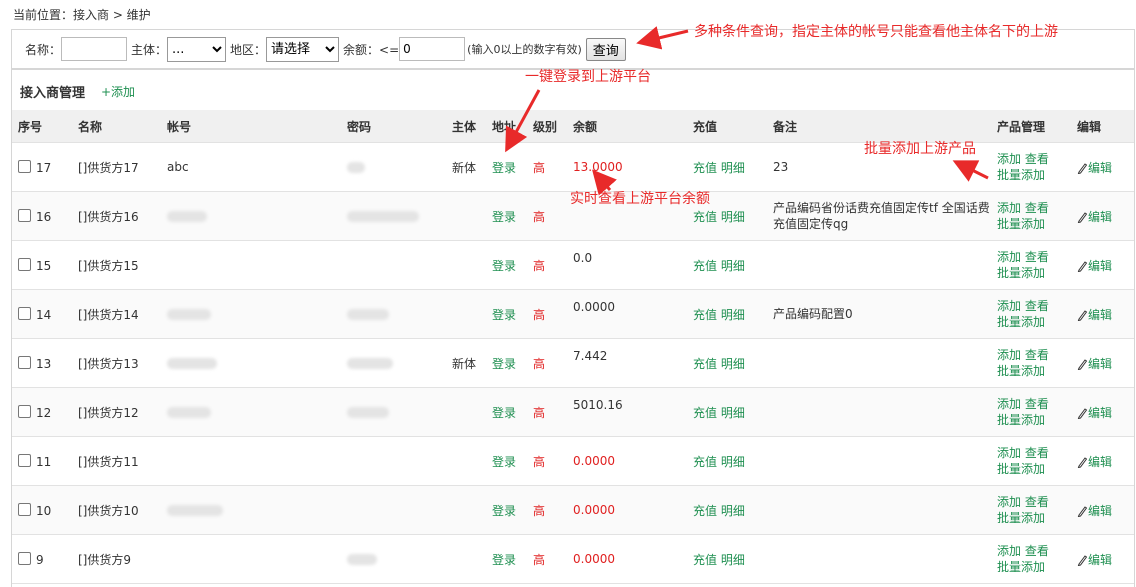  What do you see at coordinates (44, 167) in the screenshot?
I see `row-id: 17` at bounding box center [44, 167].